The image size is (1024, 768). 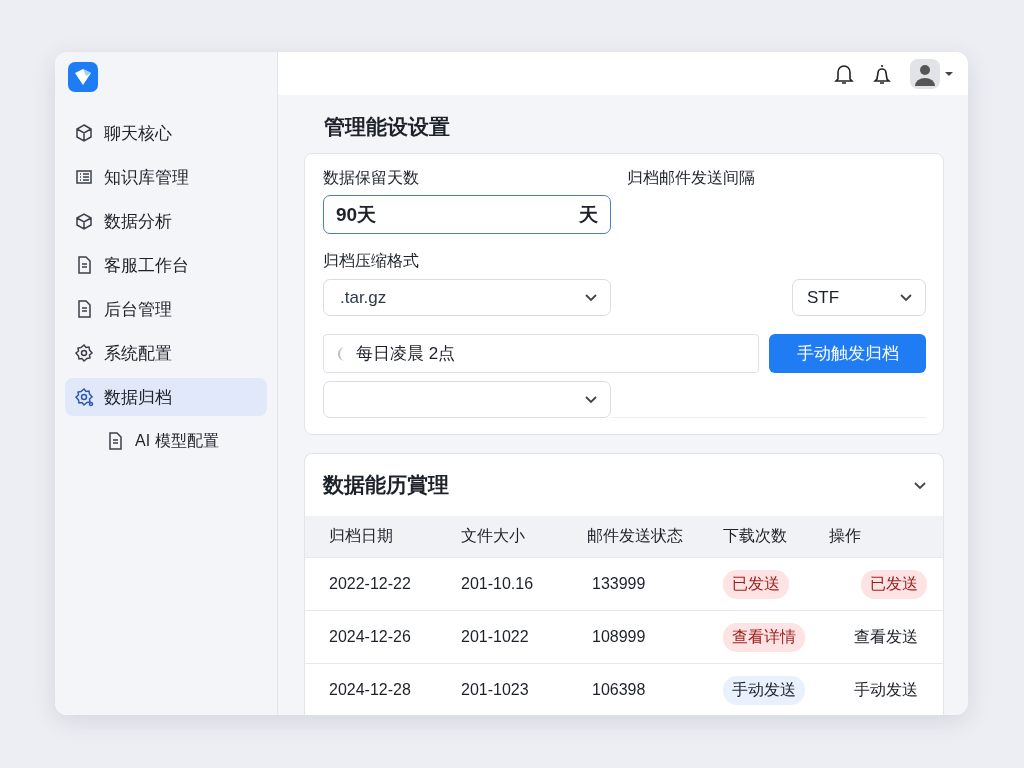 I want to click on sidebar-item: 后台管理, so click(x=166, y=309).